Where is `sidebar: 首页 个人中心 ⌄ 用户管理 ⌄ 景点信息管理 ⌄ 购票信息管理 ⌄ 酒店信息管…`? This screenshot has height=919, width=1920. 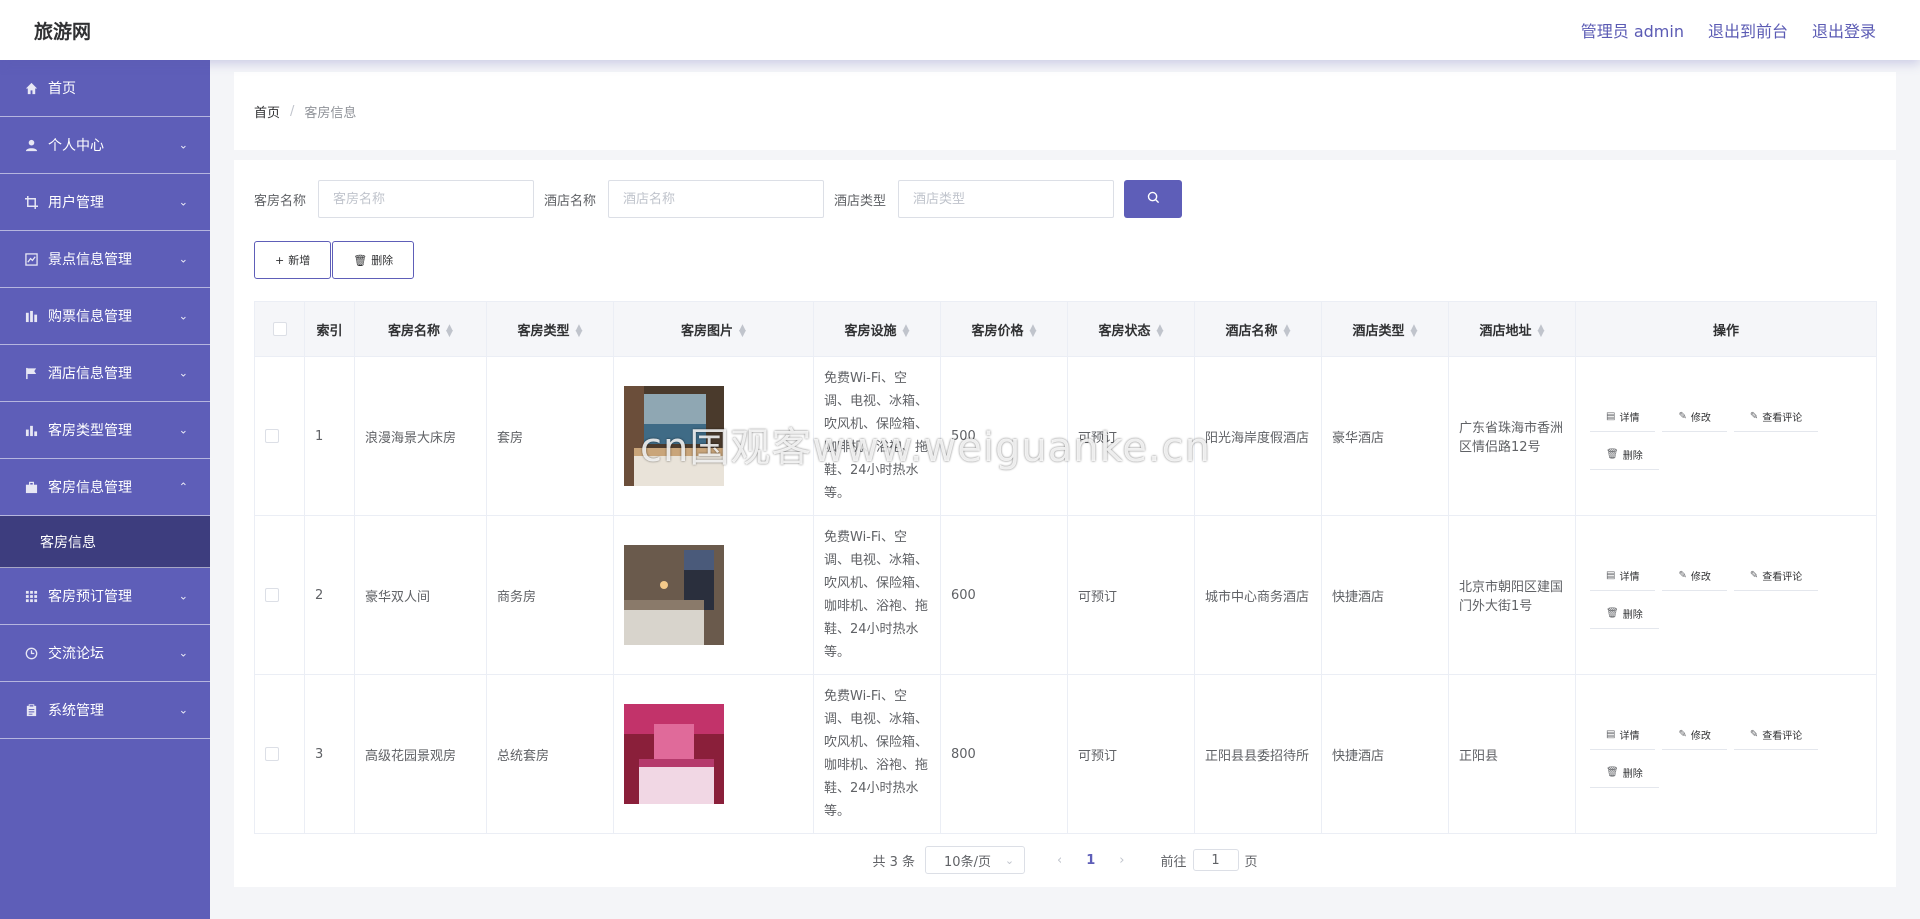
sidebar: 首页 个人中心 ⌄ 用户管理 ⌄ 景点信息管理 ⌄ 购票信息管理 ⌄ 酒店信息管… is located at coordinates (105, 489).